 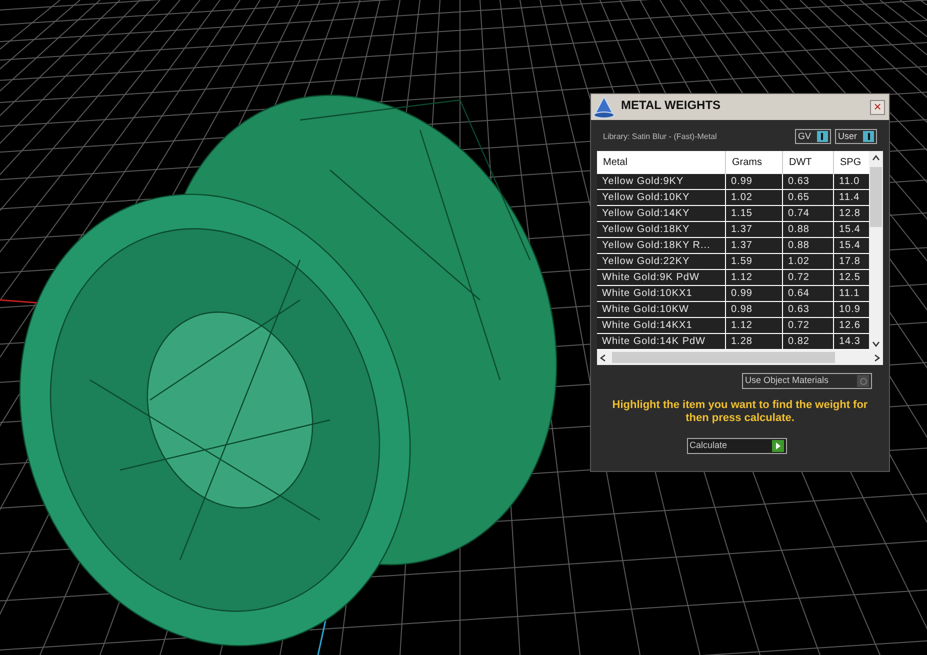 I want to click on table-cell: Yellow Gold:18KY, so click(x=661, y=229).